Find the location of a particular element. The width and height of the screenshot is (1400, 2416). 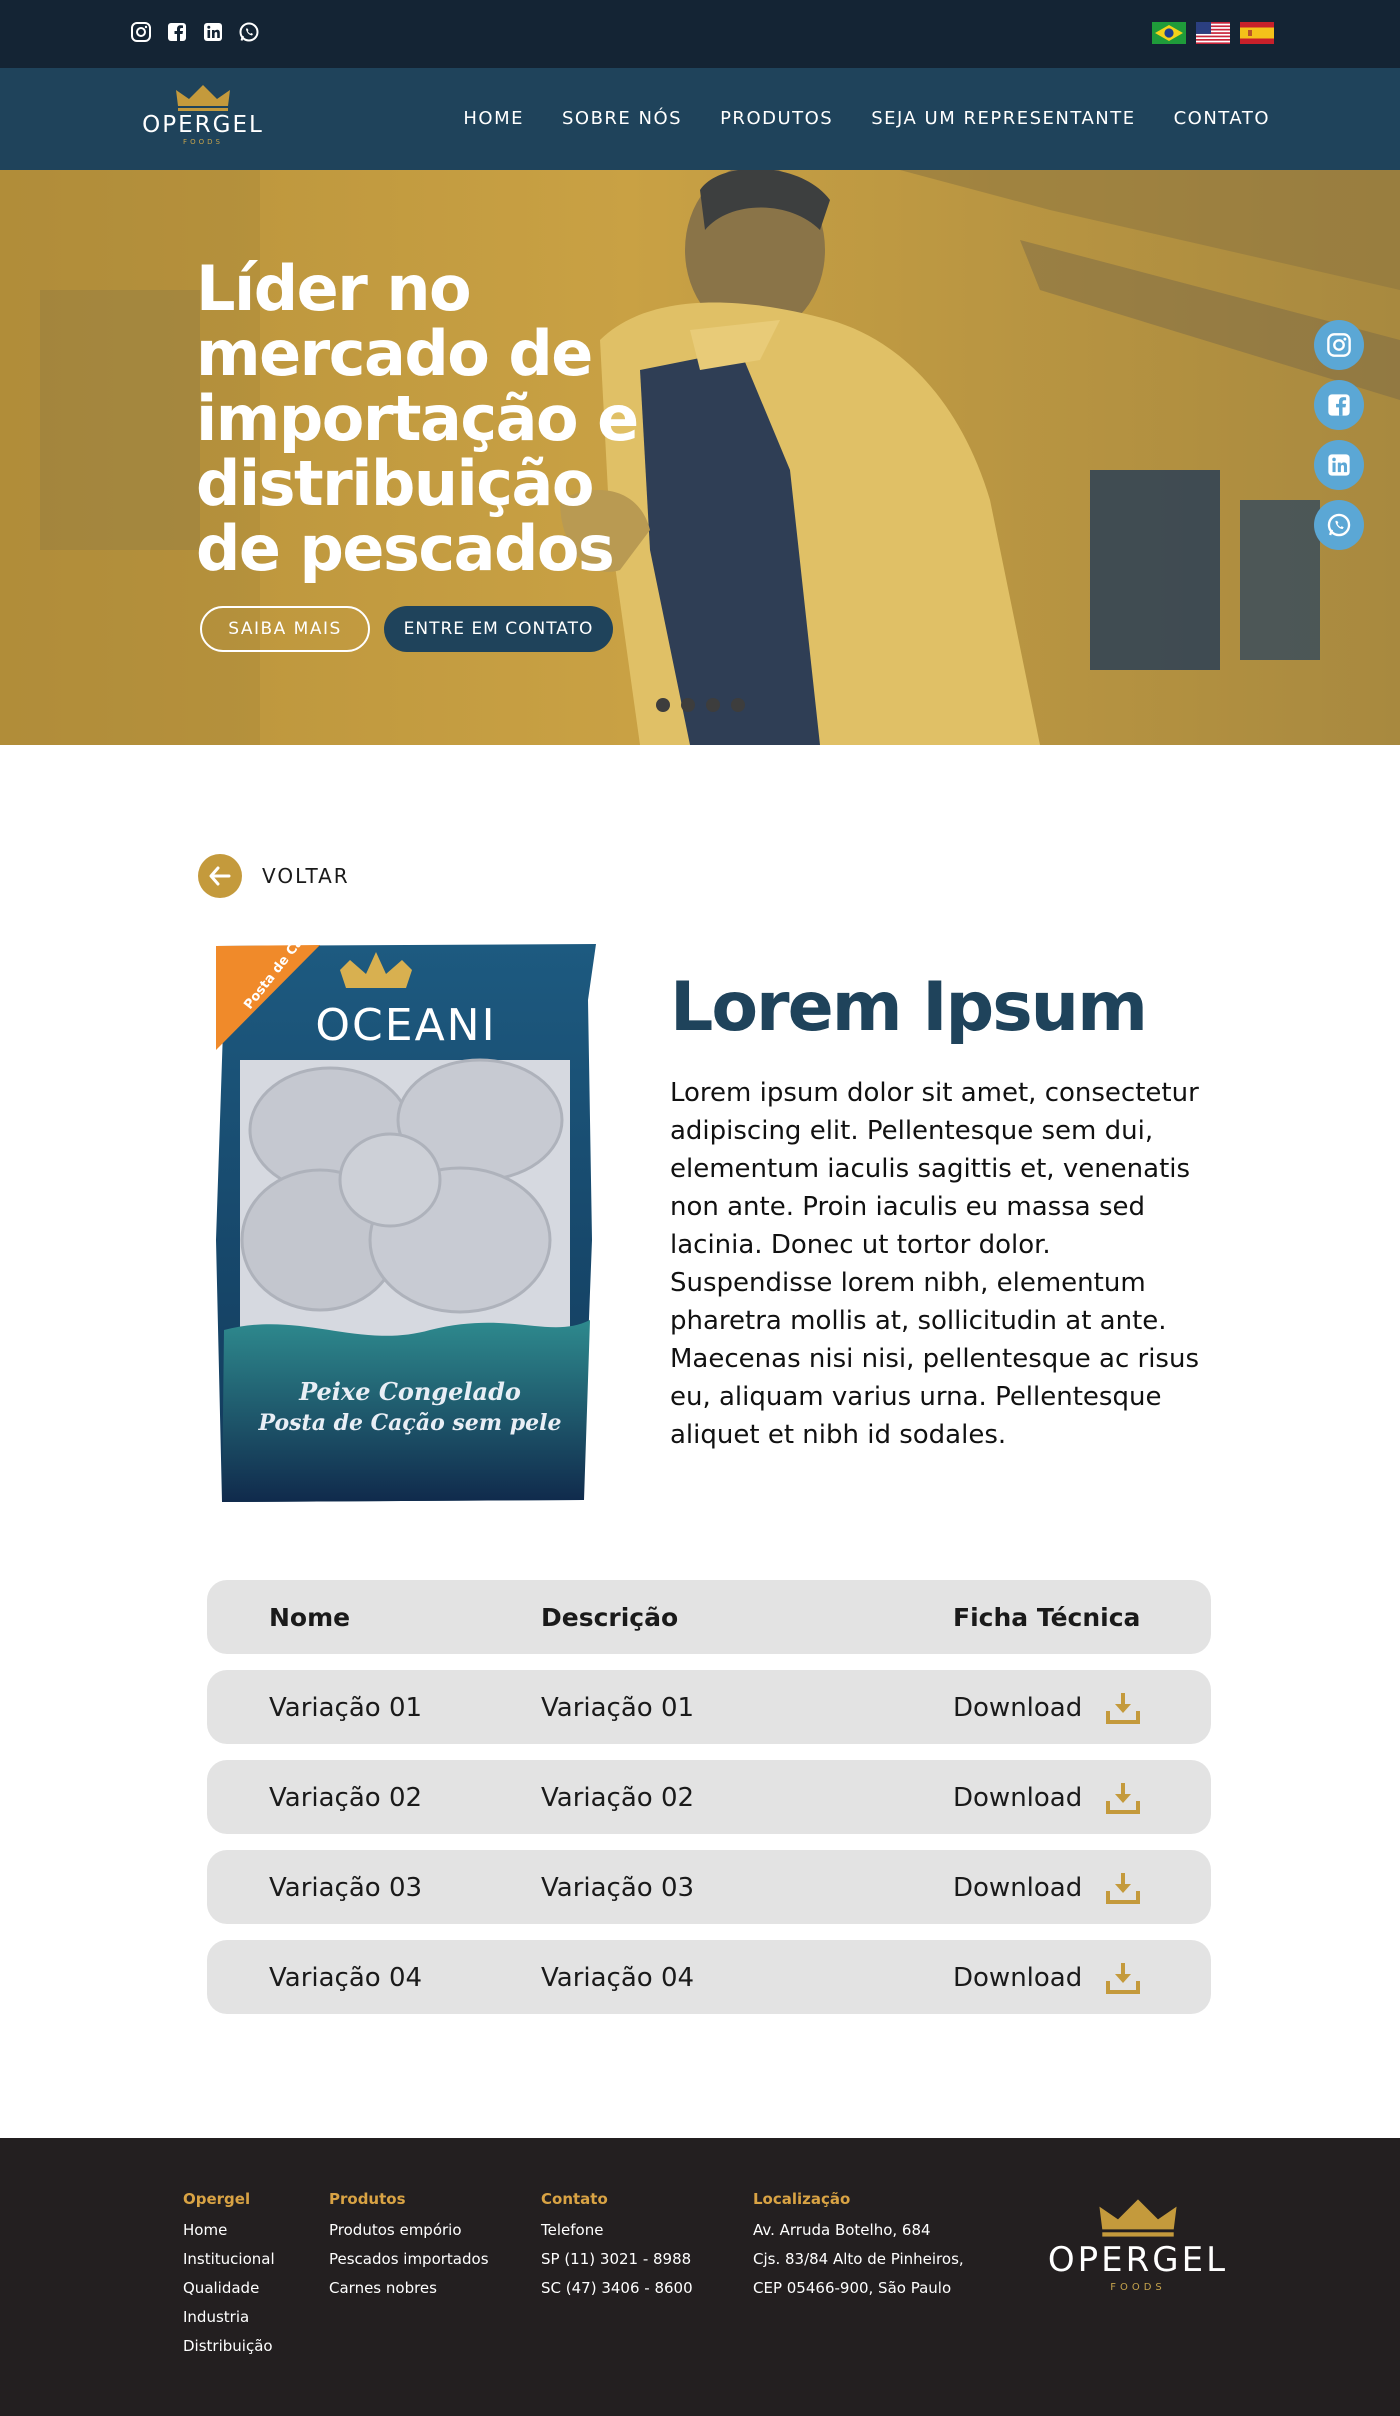

back-link: VOLTAR is located at coordinates (274, 876).